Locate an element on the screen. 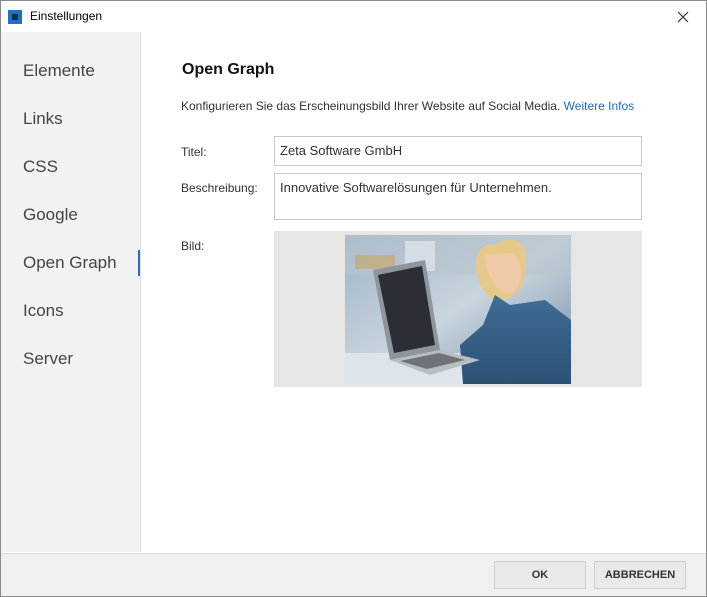 The image size is (707, 597). sidebar-item-open-graph: Open Graph is located at coordinates (70, 263).